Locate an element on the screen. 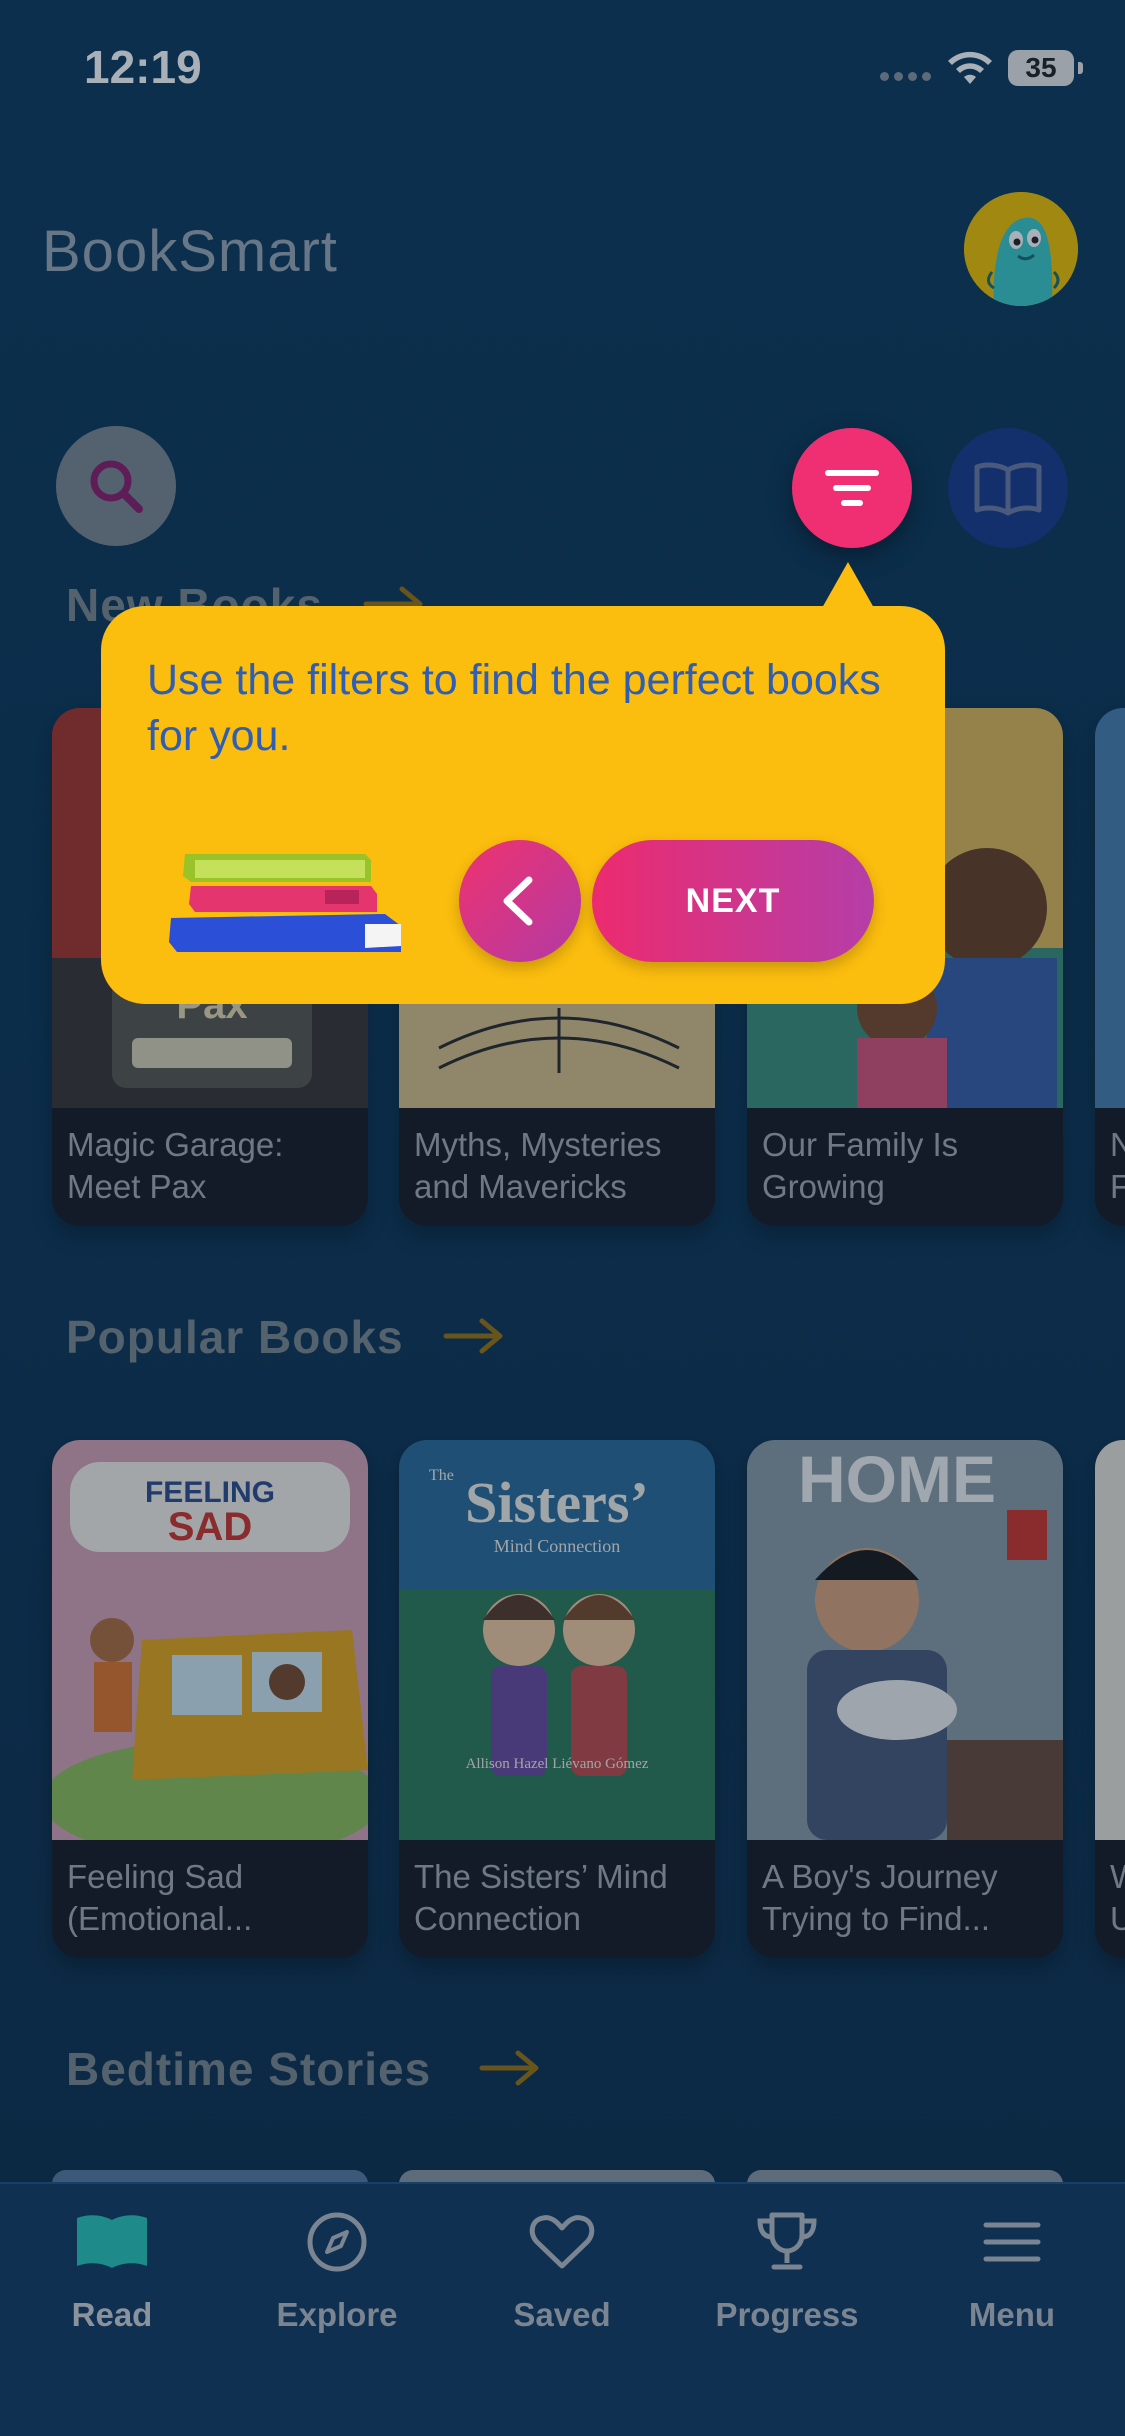  compass-icon is located at coordinates (337, 2242).